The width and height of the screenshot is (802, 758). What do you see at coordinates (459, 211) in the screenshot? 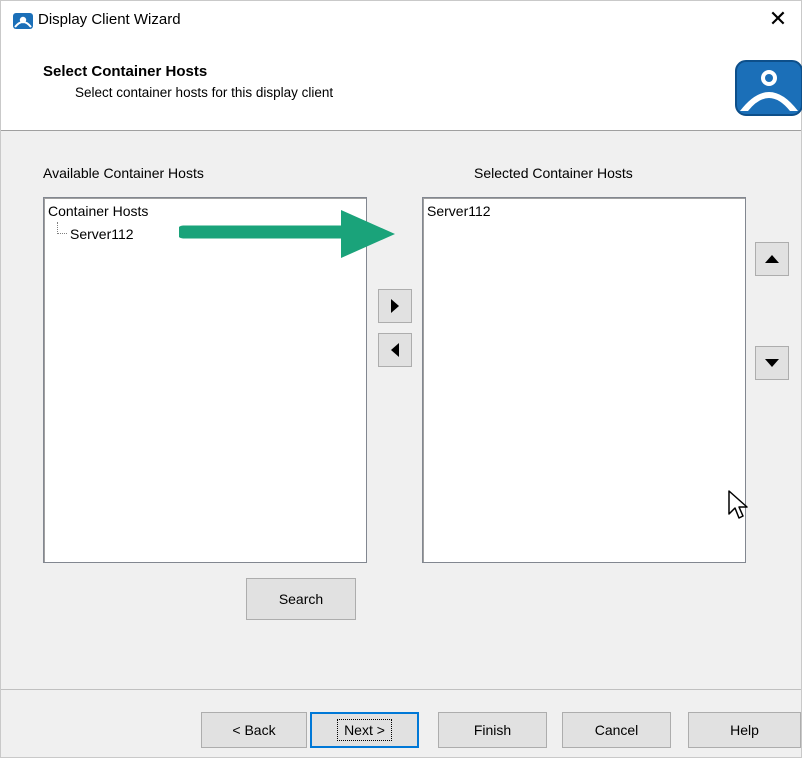
I see `list-item: Server112` at bounding box center [459, 211].